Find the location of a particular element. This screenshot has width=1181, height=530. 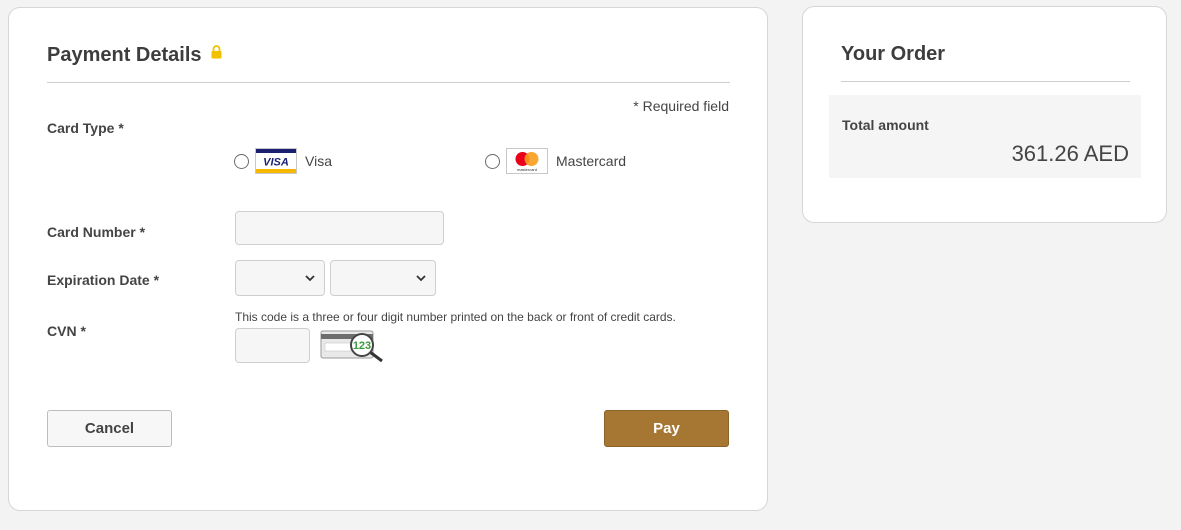

payment-title: Payment Details is located at coordinates (134, 55).